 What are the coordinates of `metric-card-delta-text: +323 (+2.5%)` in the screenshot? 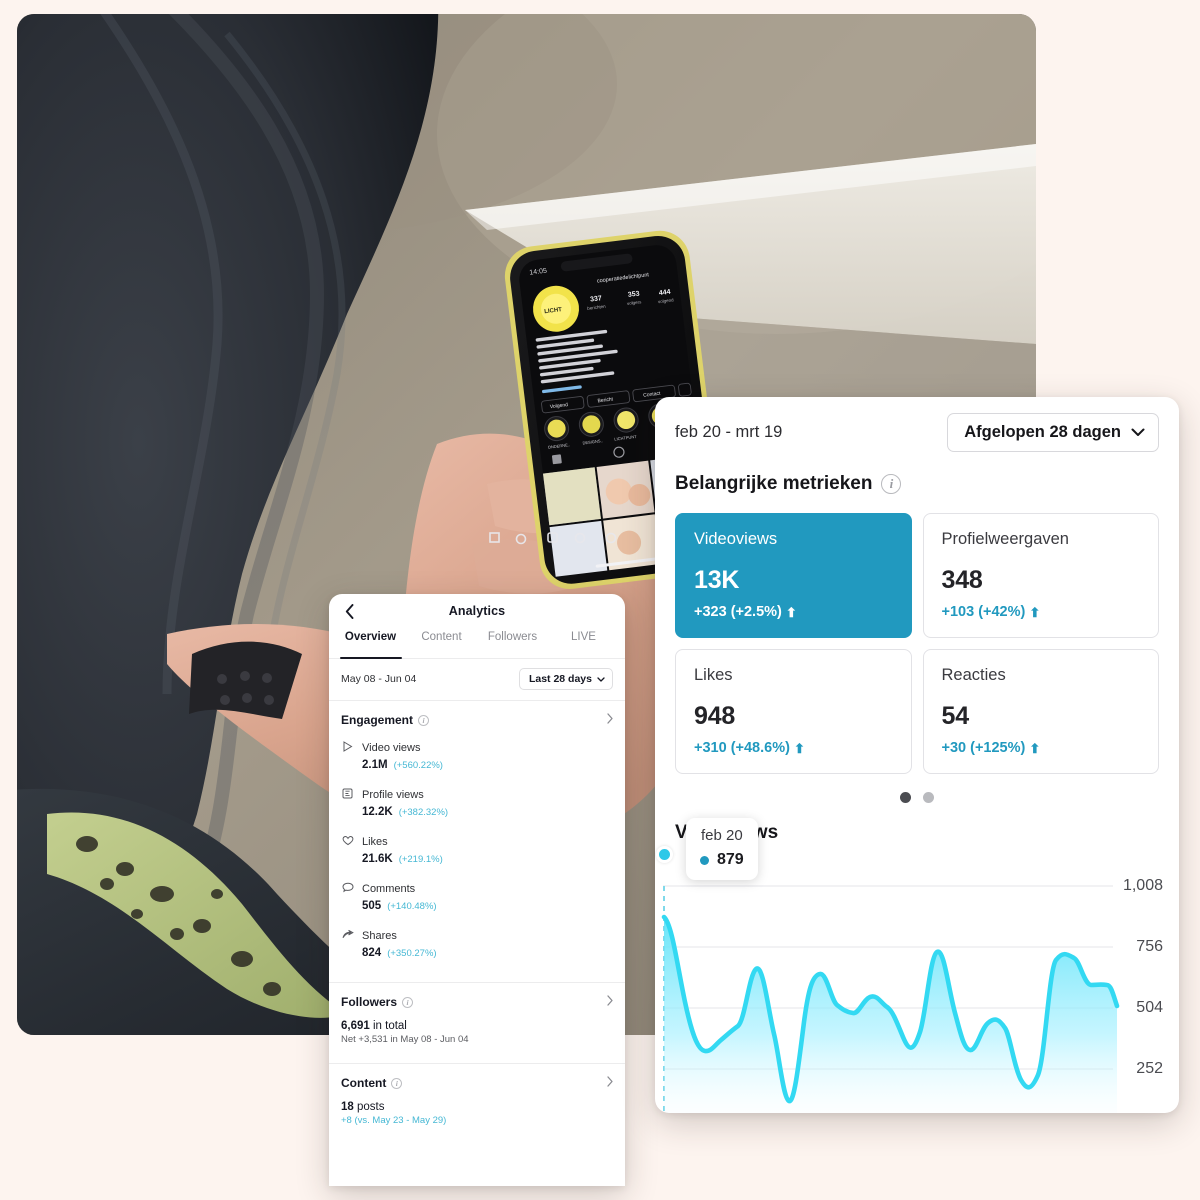 It's located at (738, 612).